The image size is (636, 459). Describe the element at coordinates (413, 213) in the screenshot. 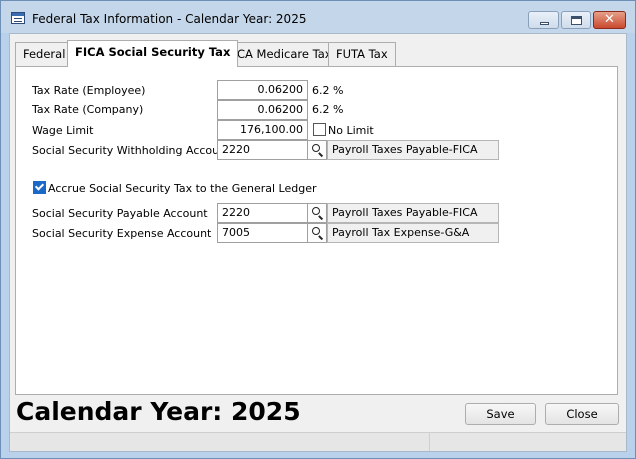

I see `payable-account-description: Payroll Taxes Payable-FICA` at that location.